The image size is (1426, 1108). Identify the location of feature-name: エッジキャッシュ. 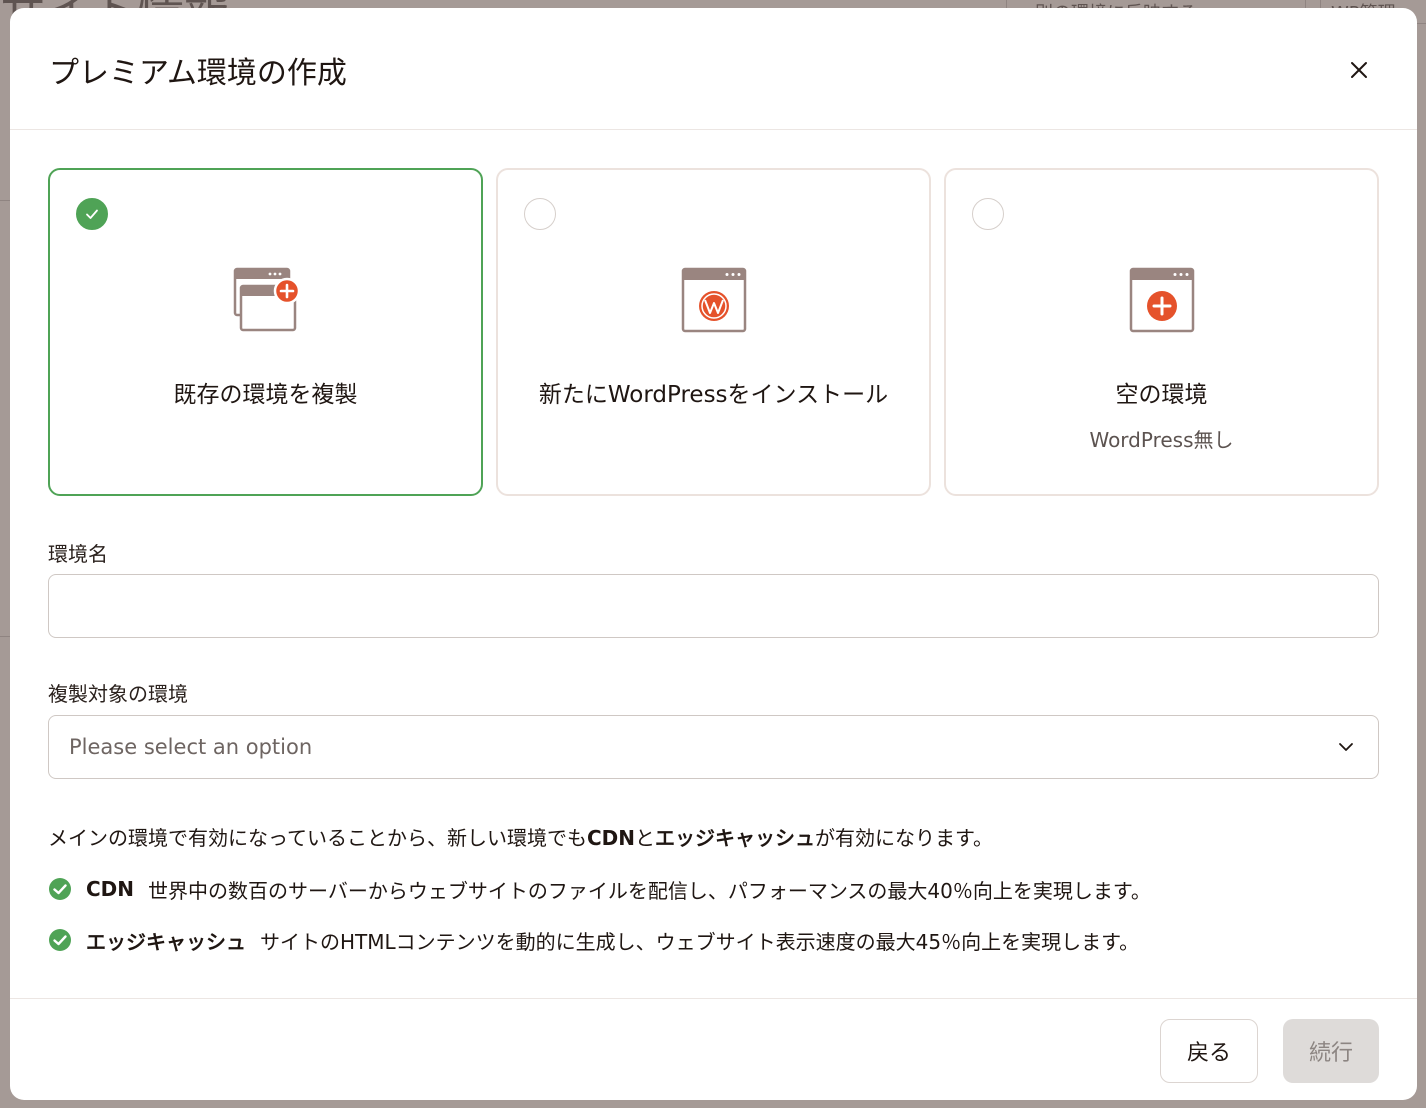
(166, 941).